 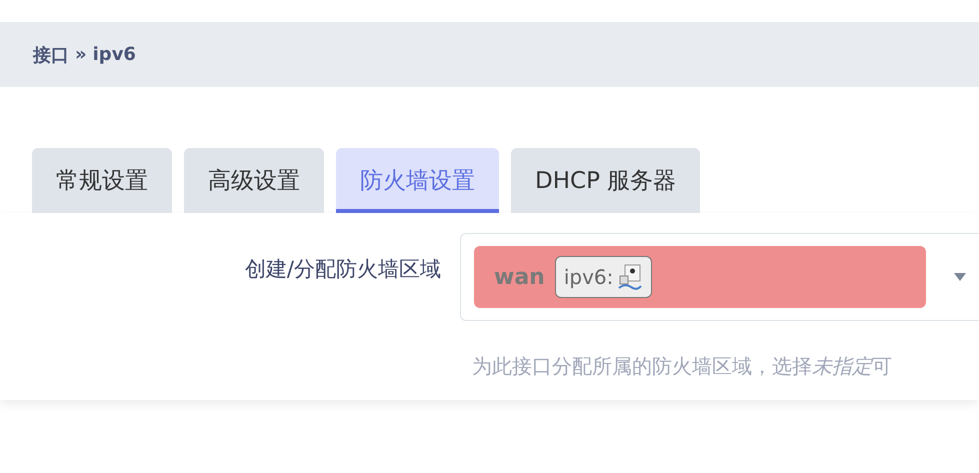 I want to click on zone-select: wan ipv6:, so click(x=719, y=277).